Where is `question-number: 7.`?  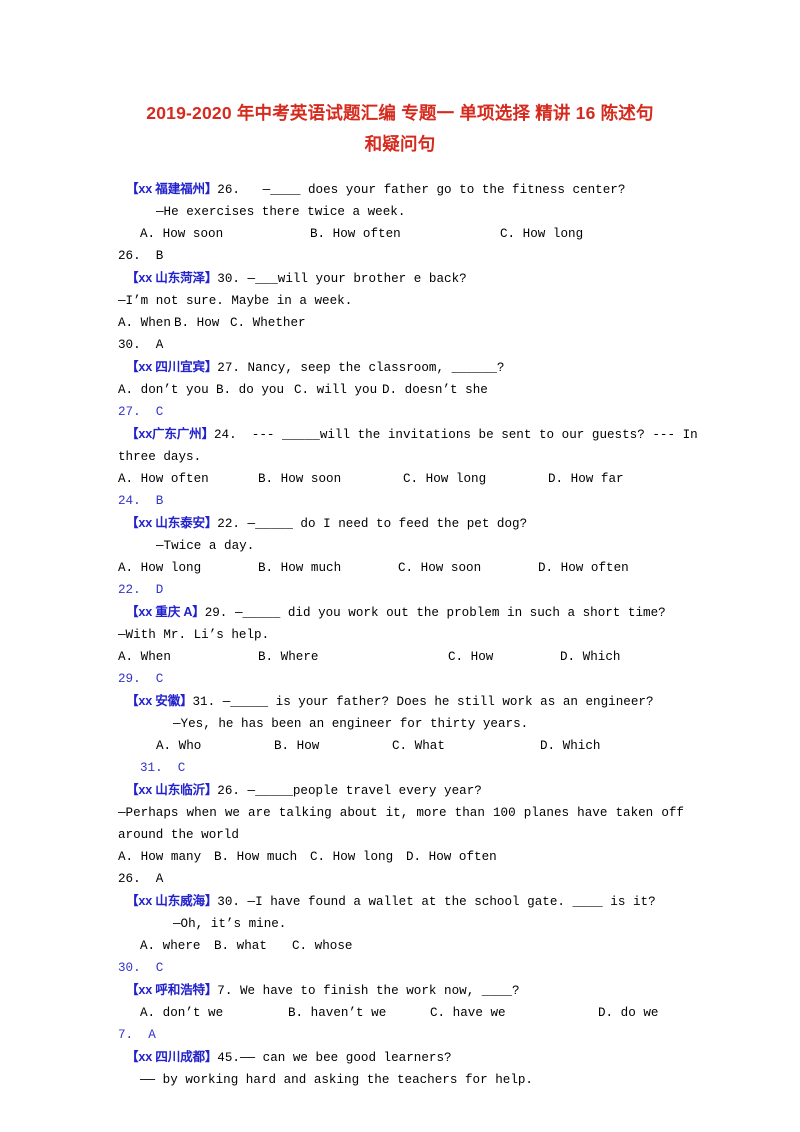
question-number: 7. is located at coordinates (225, 991).